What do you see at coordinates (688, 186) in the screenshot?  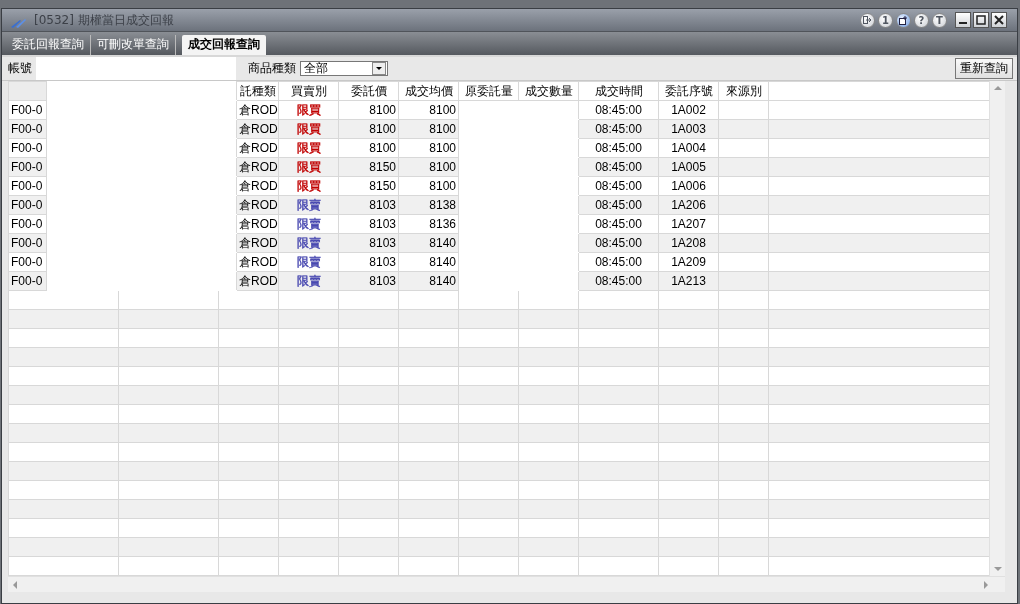 I see `table-cell: 1A006` at bounding box center [688, 186].